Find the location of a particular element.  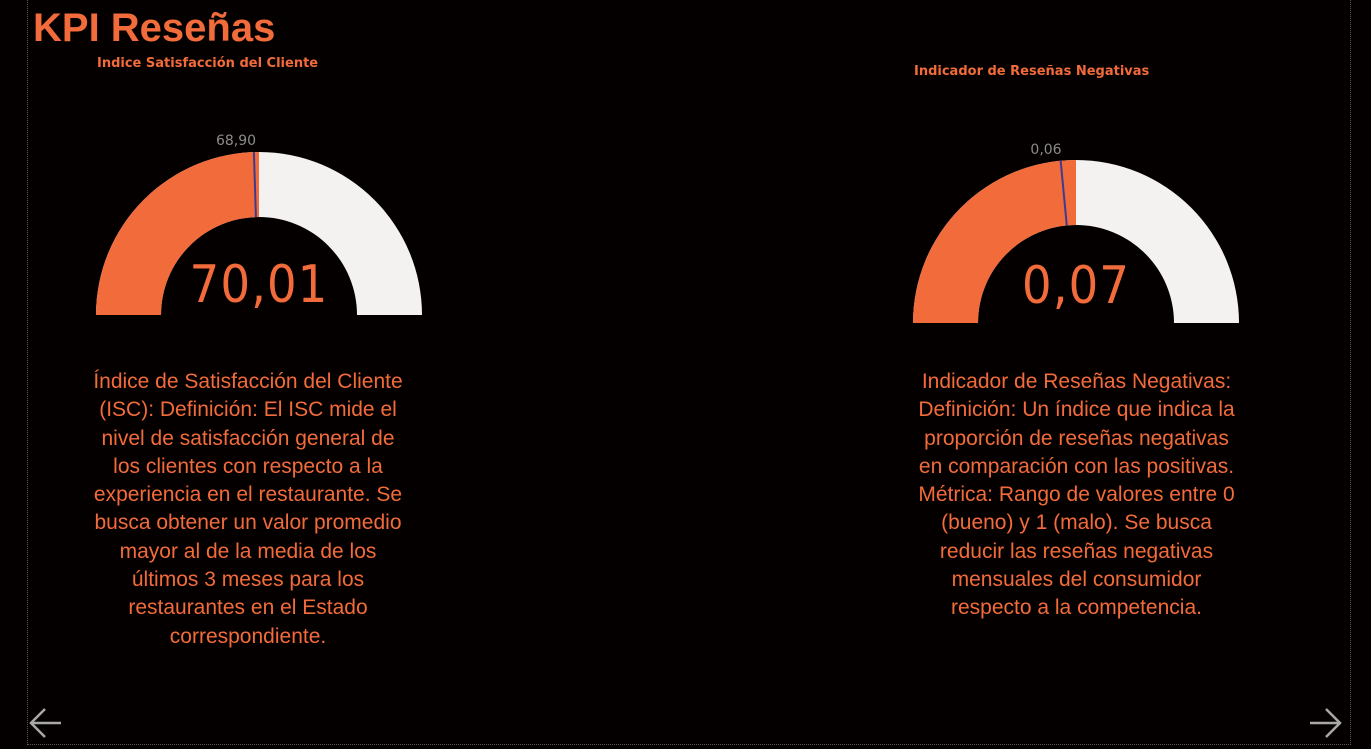

negative-reviews-value: 0,07 is located at coordinates (1076, 286).